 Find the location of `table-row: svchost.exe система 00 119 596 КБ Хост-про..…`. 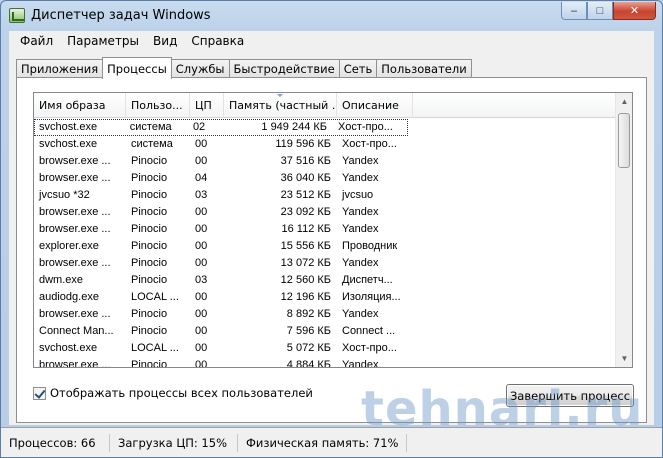

table-row: svchost.exe система 00 119 596 КБ Хост-про..… is located at coordinates (325, 144).